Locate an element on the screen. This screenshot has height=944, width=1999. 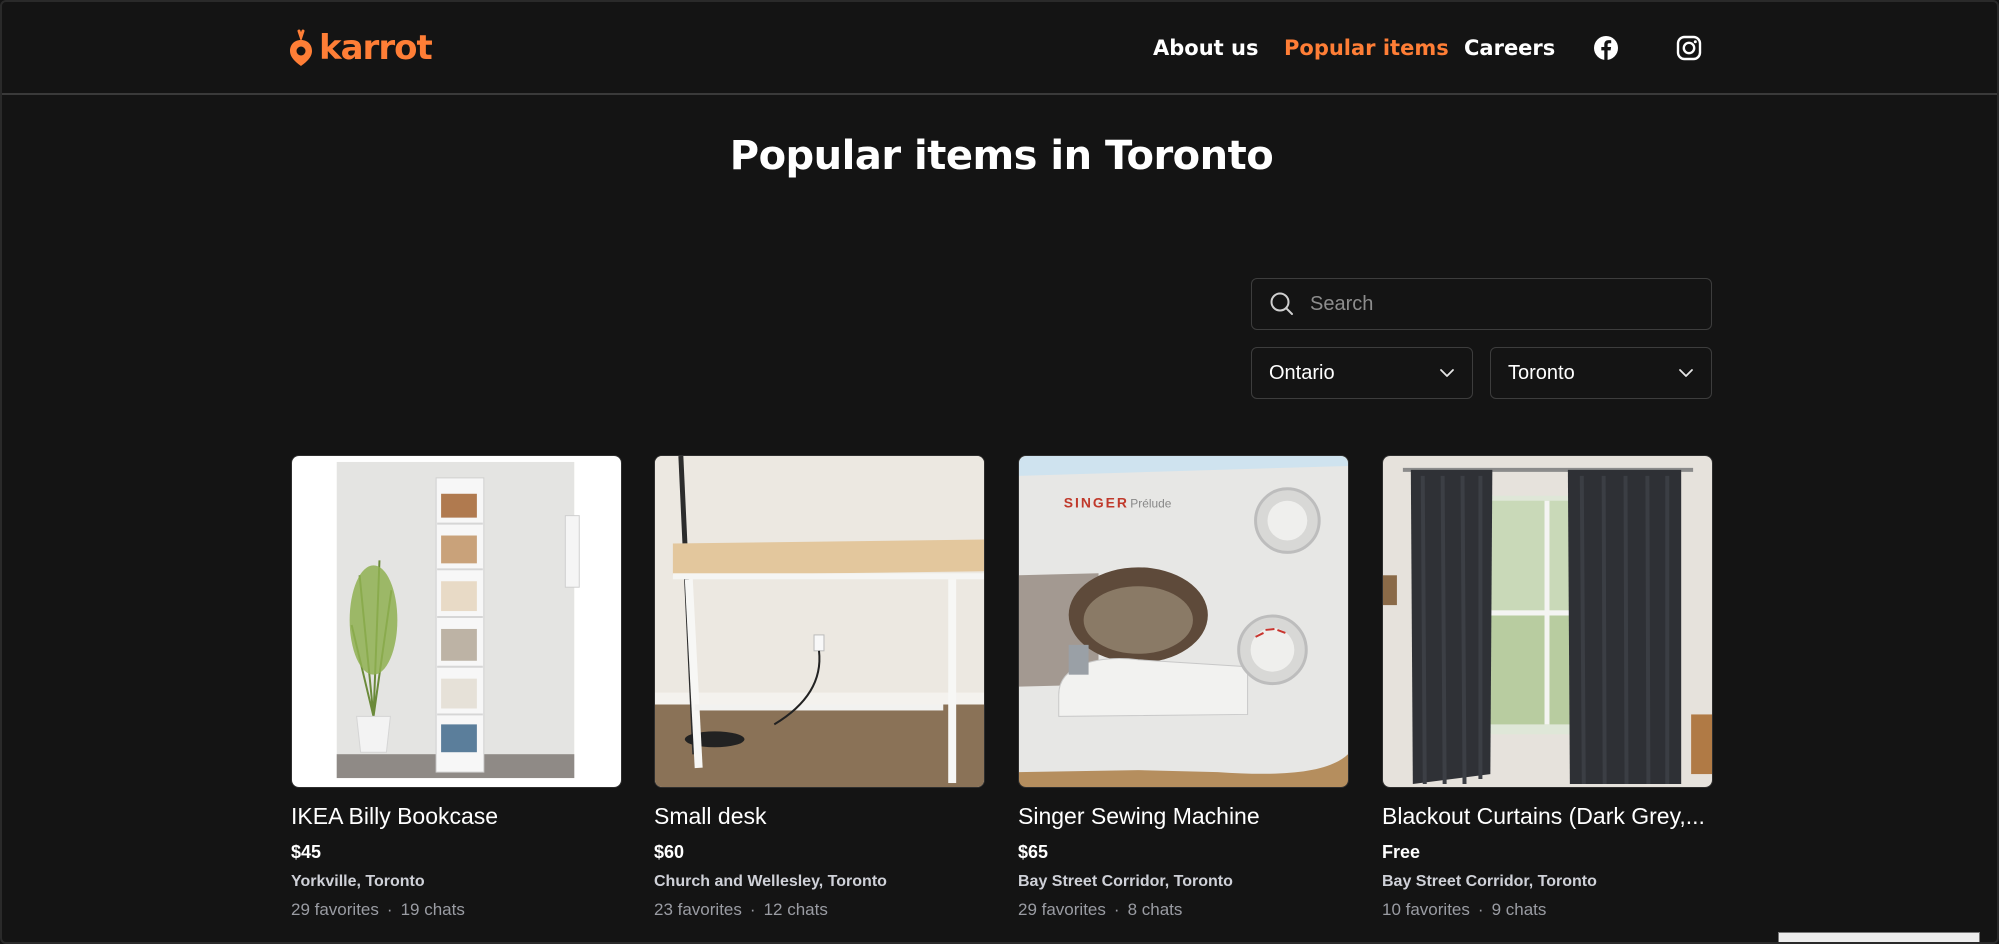
city-select: Toronto is located at coordinates (1601, 373).